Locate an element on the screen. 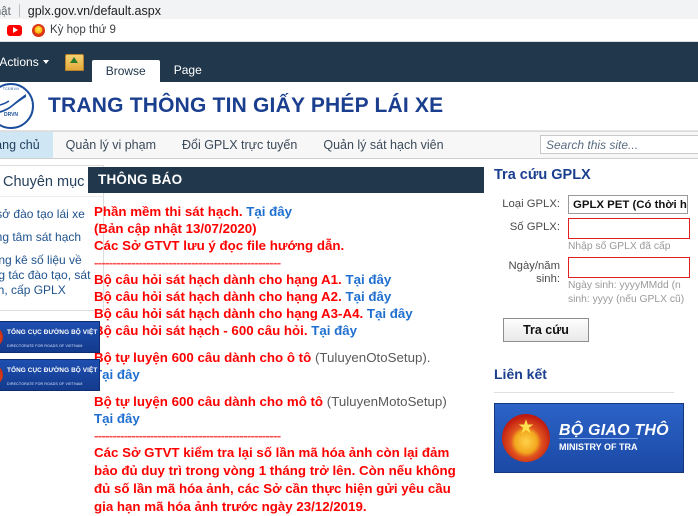  bookmarks-bar: Kỳ họp thứ 9 is located at coordinates (349, 30).